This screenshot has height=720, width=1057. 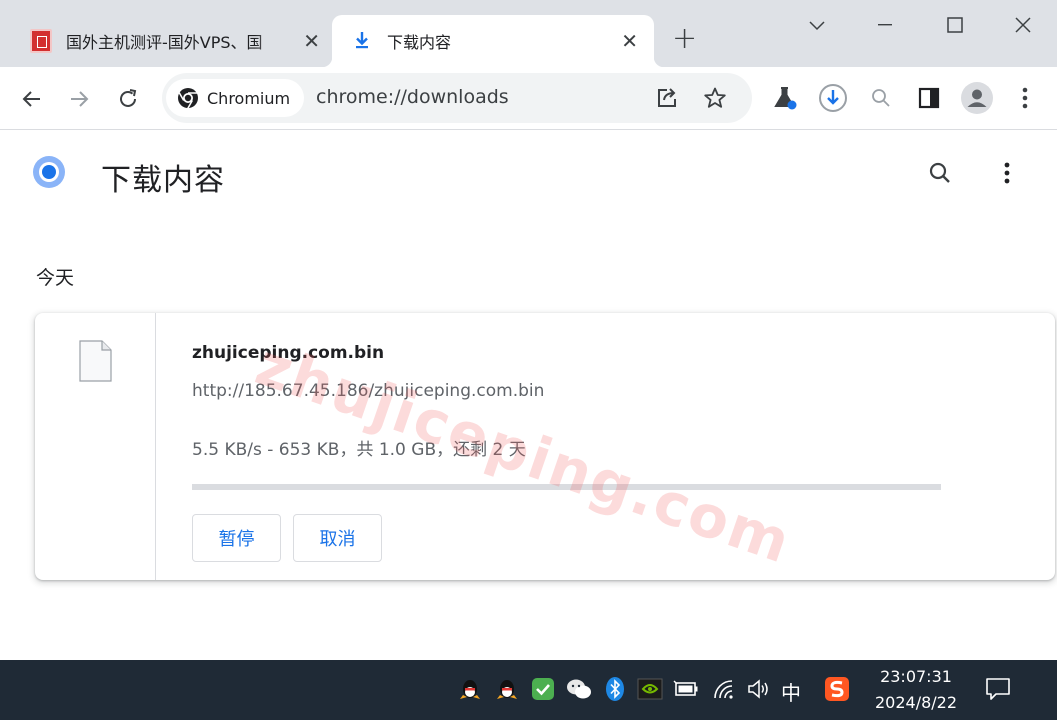 What do you see at coordinates (49, 172) in the screenshot?
I see `chrome-logo-icon` at bounding box center [49, 172].